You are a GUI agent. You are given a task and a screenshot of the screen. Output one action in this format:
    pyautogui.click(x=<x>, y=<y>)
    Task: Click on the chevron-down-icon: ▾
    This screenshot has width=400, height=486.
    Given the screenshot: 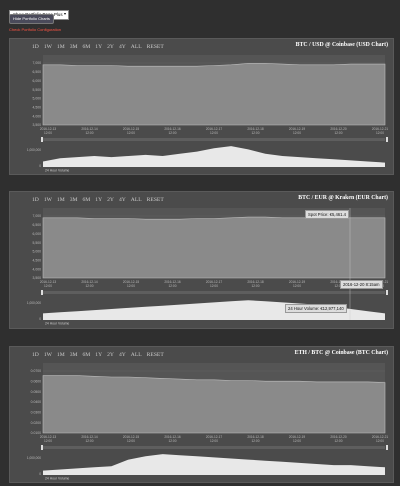 What is the action you would take?
    pyautogui.click(x=64, y=13)
    